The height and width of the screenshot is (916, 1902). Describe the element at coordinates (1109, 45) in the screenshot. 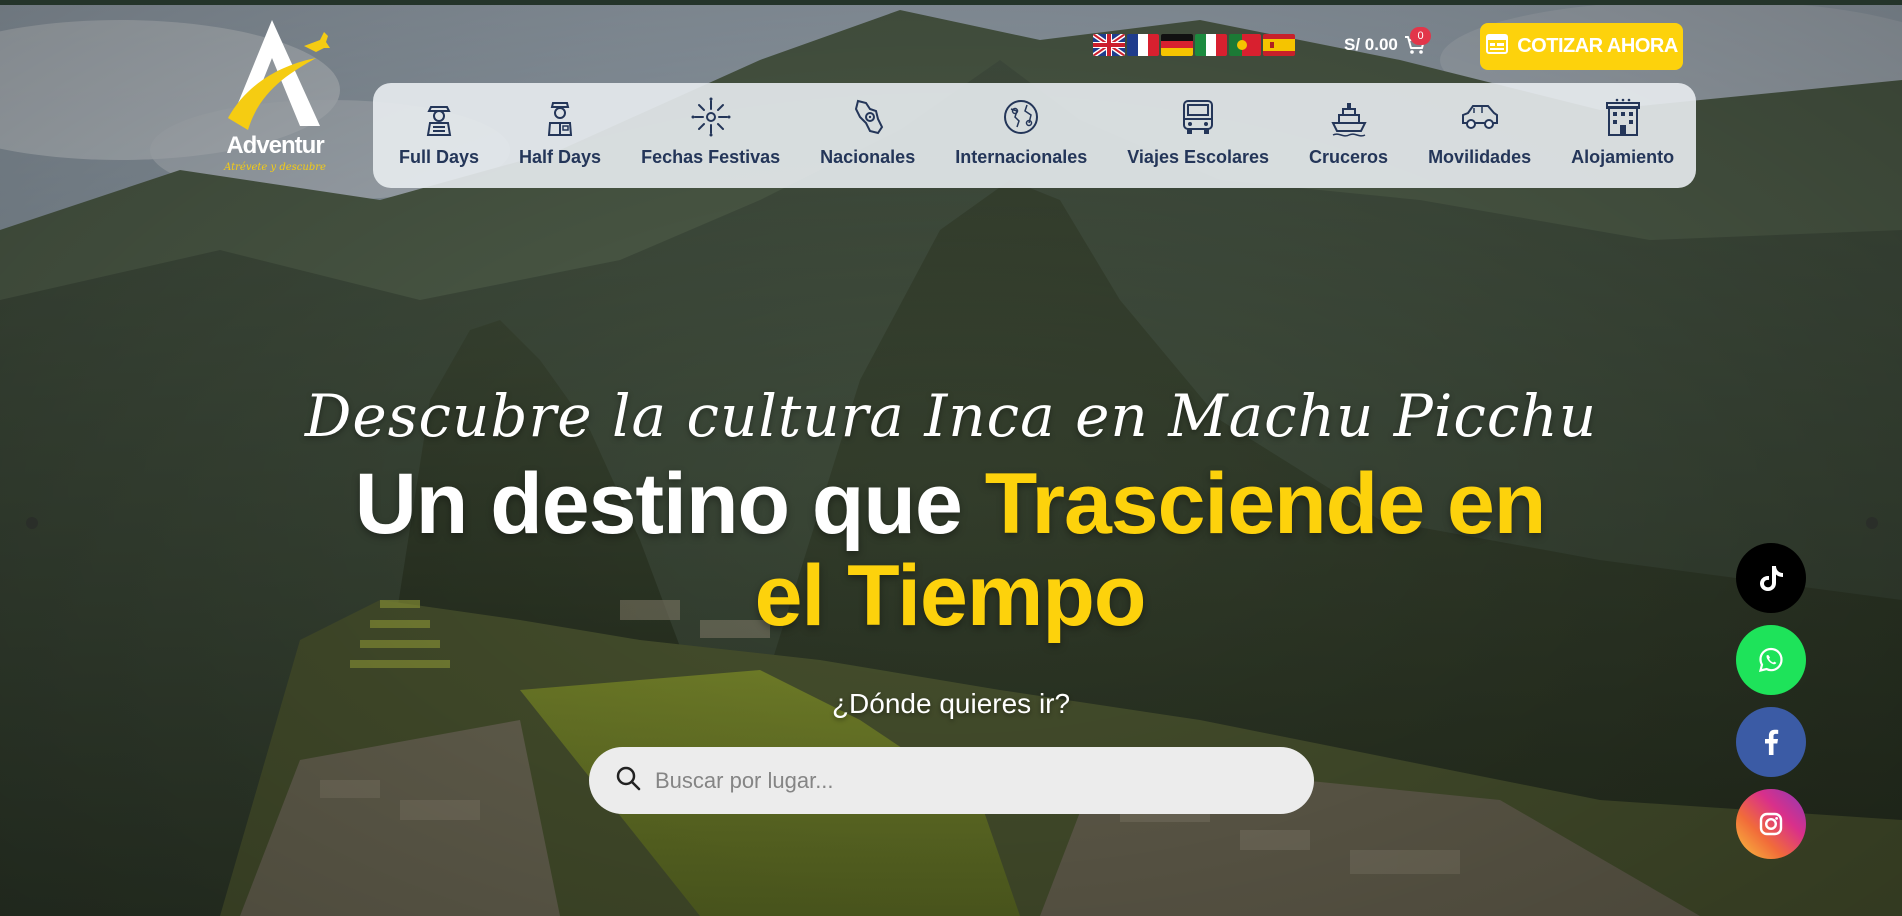

I see `flag-uk-icon` at that location.